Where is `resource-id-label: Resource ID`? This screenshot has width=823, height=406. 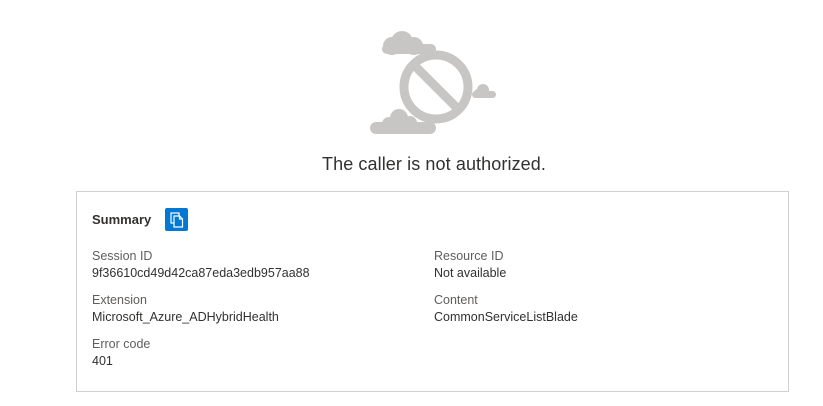
resource-id-label: Resource ID is located at coordinates (469, 256).